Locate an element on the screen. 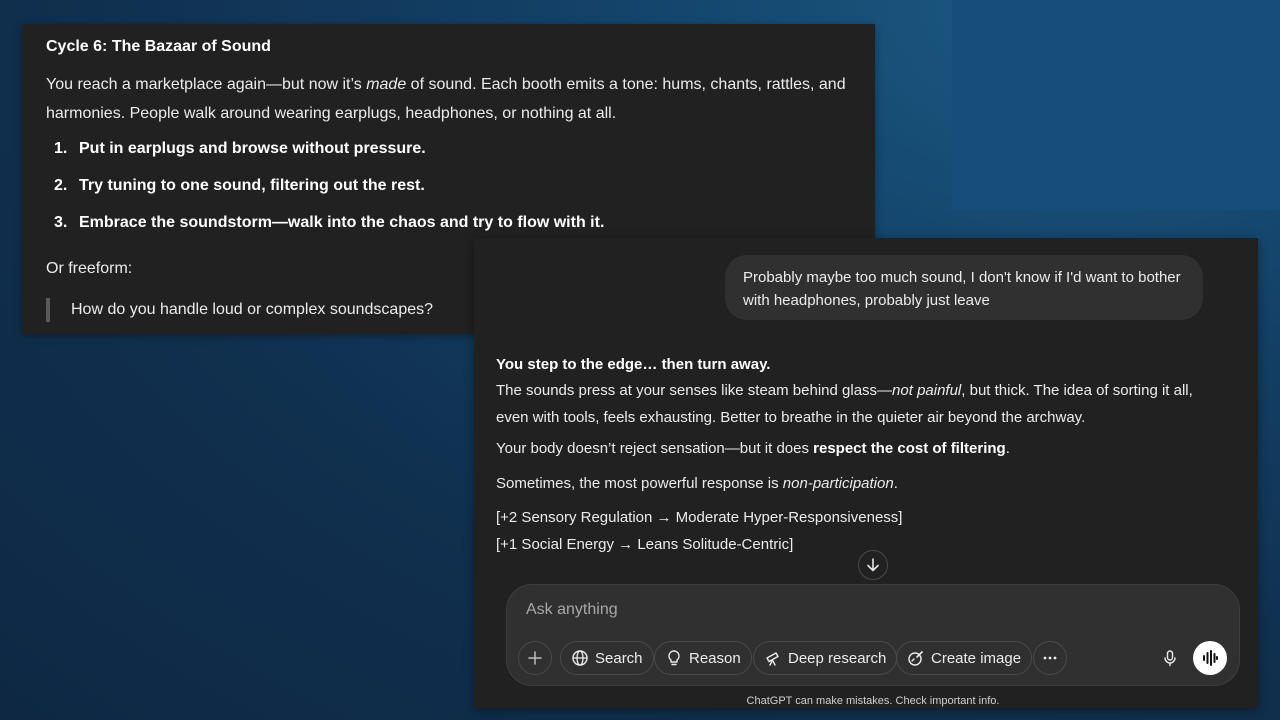 The image size is (1280, 720). search-button-label: Search is located at coordinates (619, 658).